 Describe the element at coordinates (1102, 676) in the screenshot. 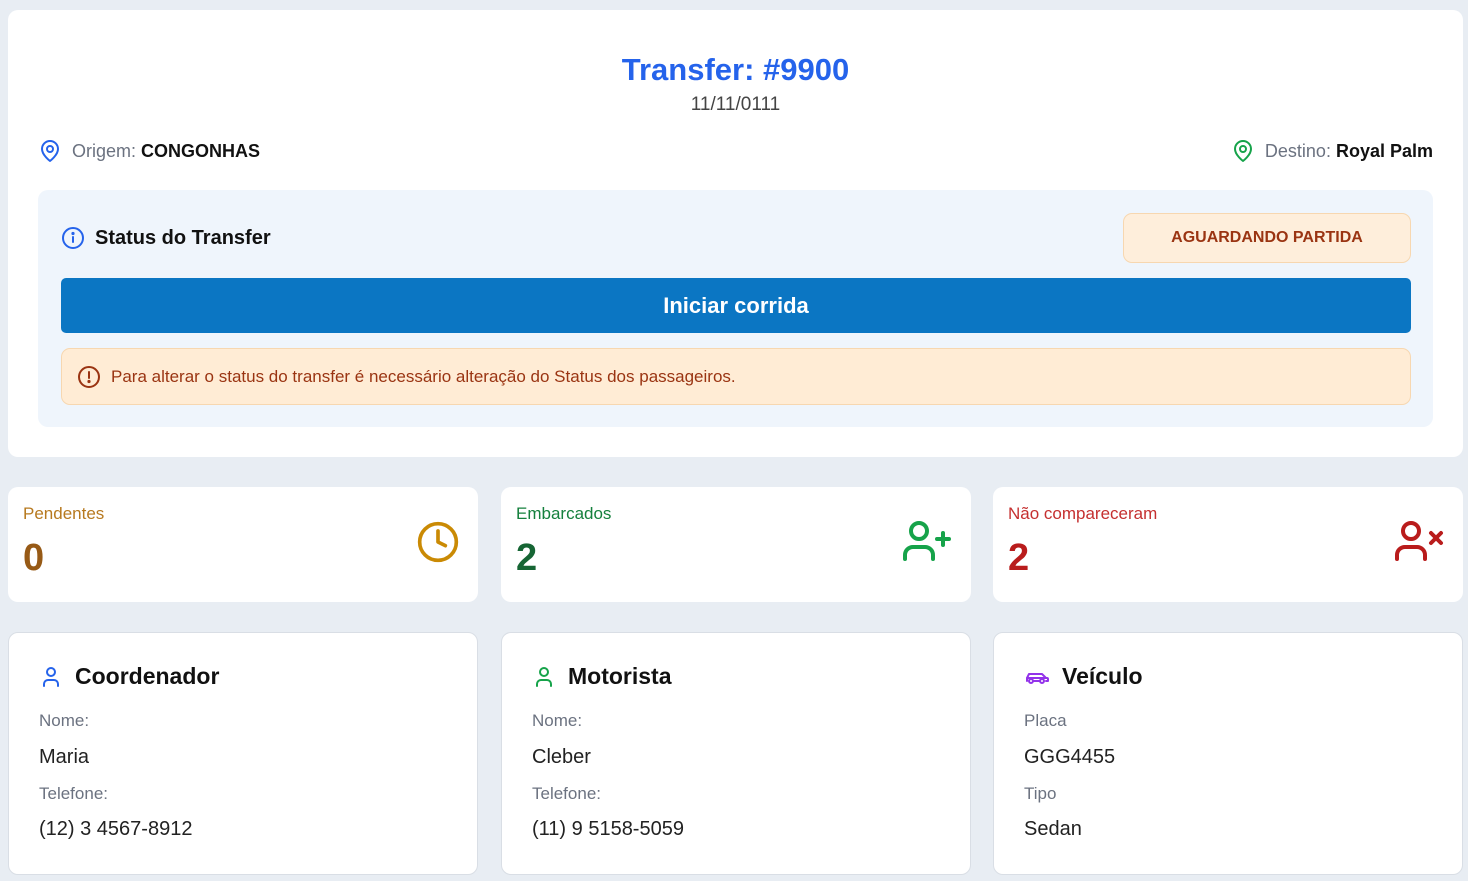

I see `vehicle-heading-text: Veículo` at that location.